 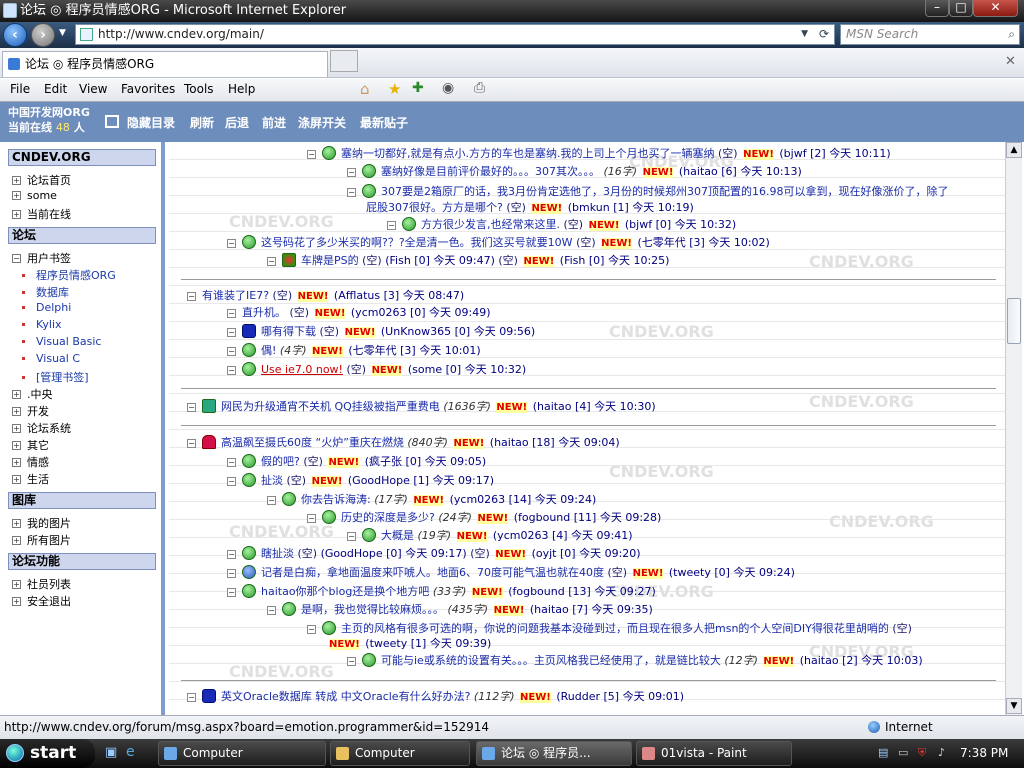 What do you see at coordinates (16, 479) in the screenshot?
I see `expand-icon: +` at bounding box center [16, 479].